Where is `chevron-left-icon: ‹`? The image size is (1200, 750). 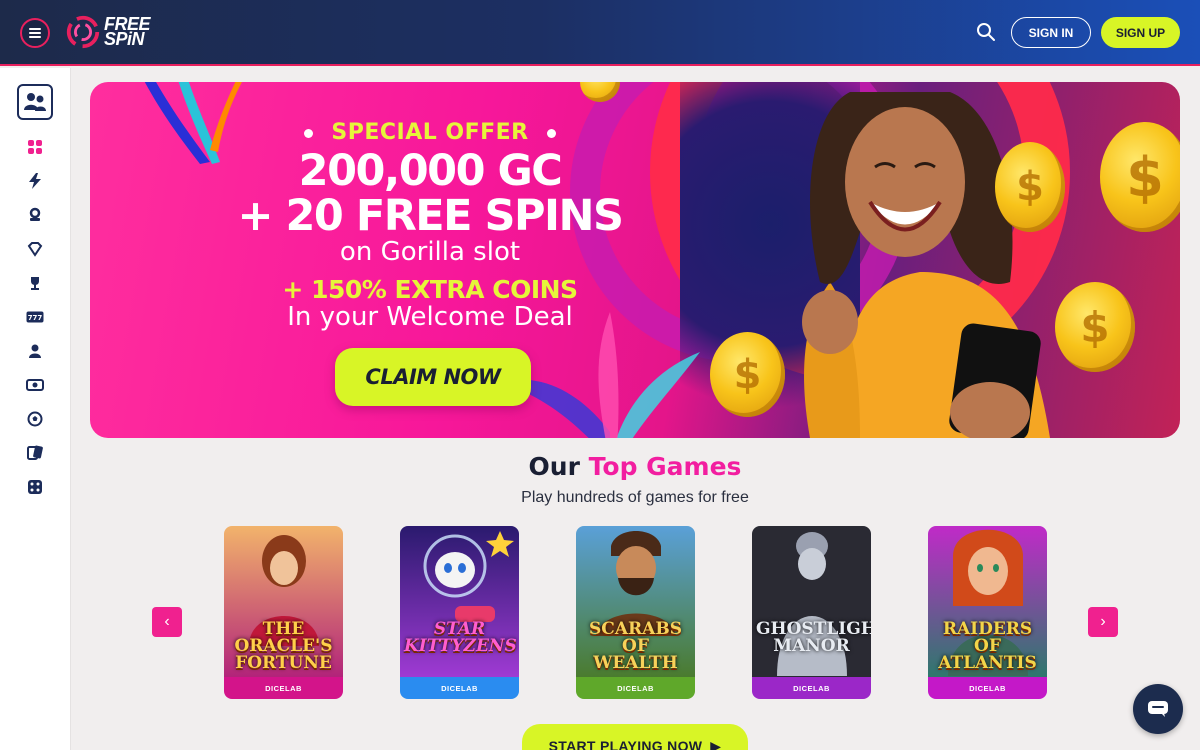 chevron-left-icon: ‹ is located at coordinates (167, 621).